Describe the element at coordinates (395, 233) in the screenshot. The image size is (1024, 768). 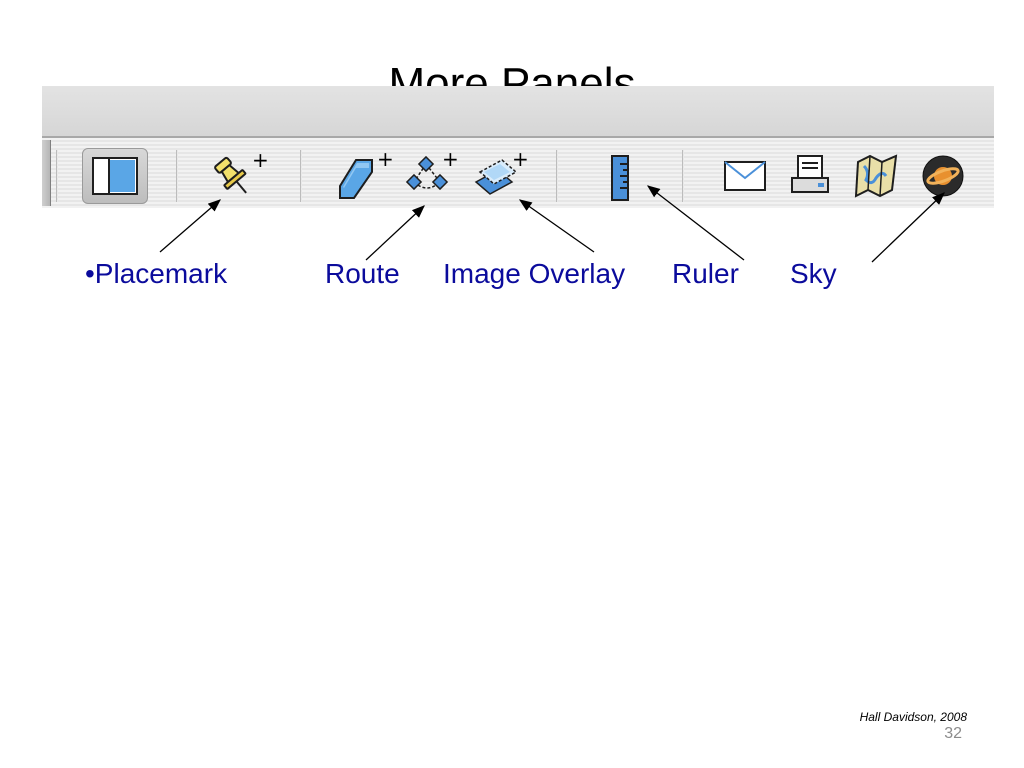
I see `route-arrow` at that location.